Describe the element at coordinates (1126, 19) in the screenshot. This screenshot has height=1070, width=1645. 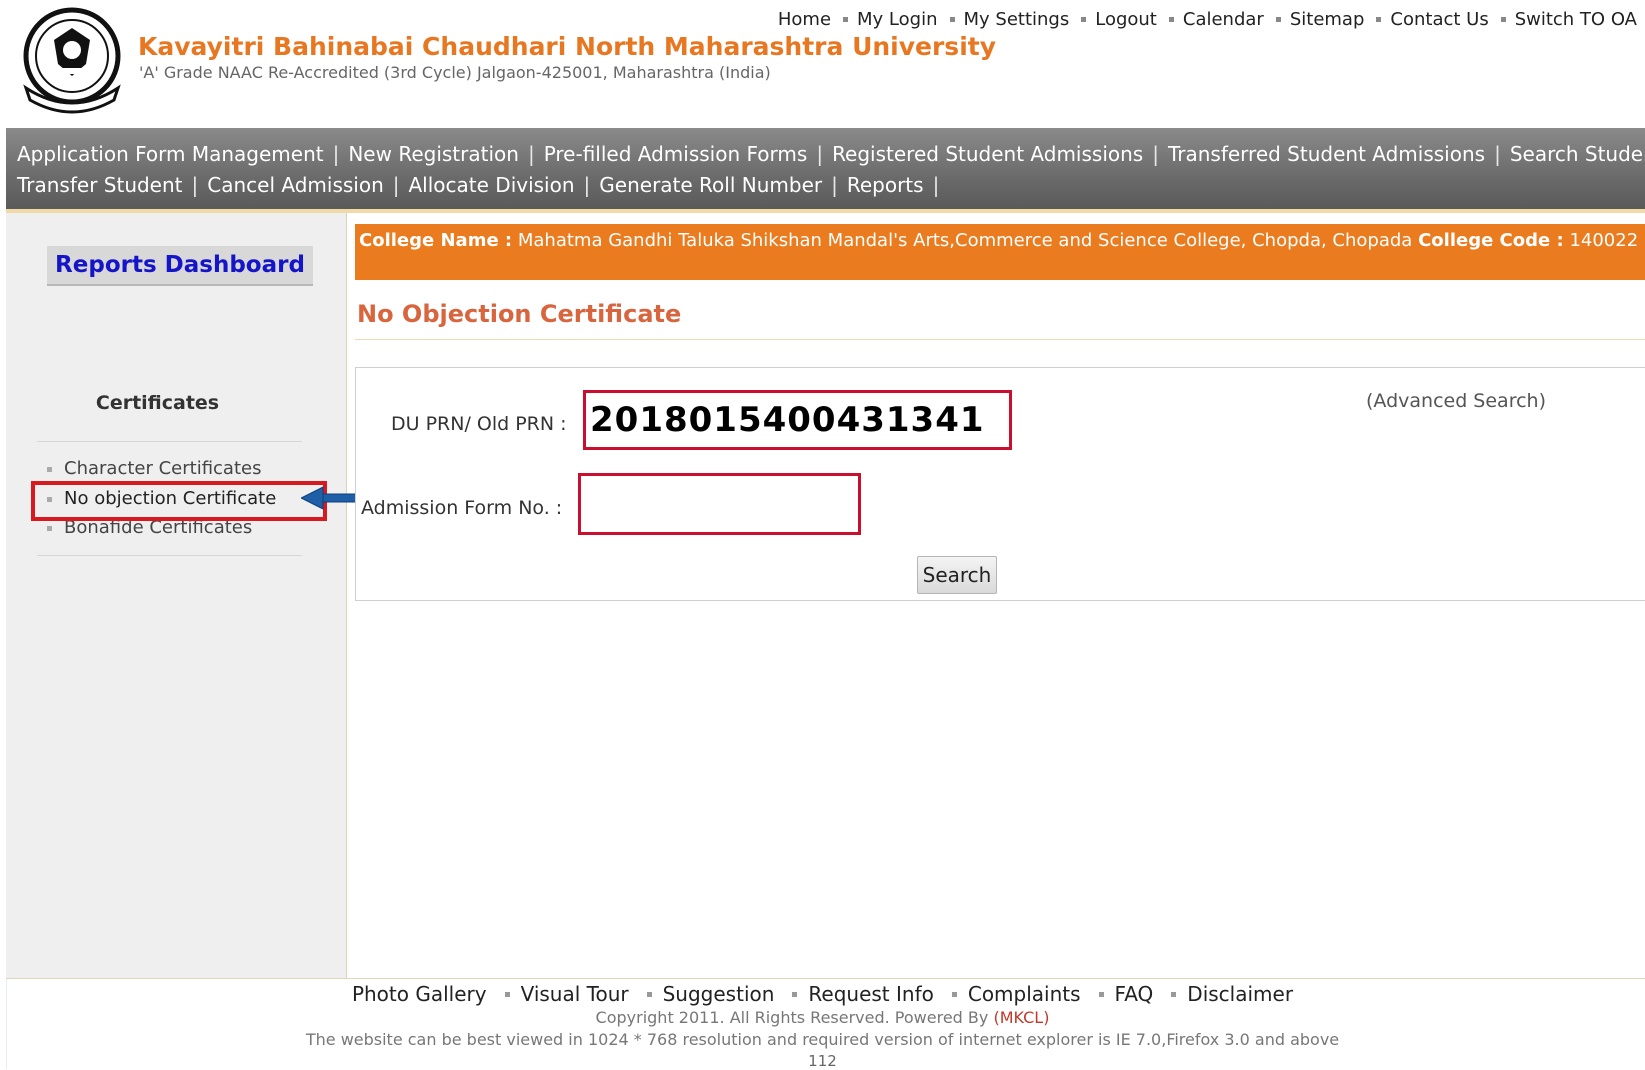
I see `top-link-logout: Logout` at that location.